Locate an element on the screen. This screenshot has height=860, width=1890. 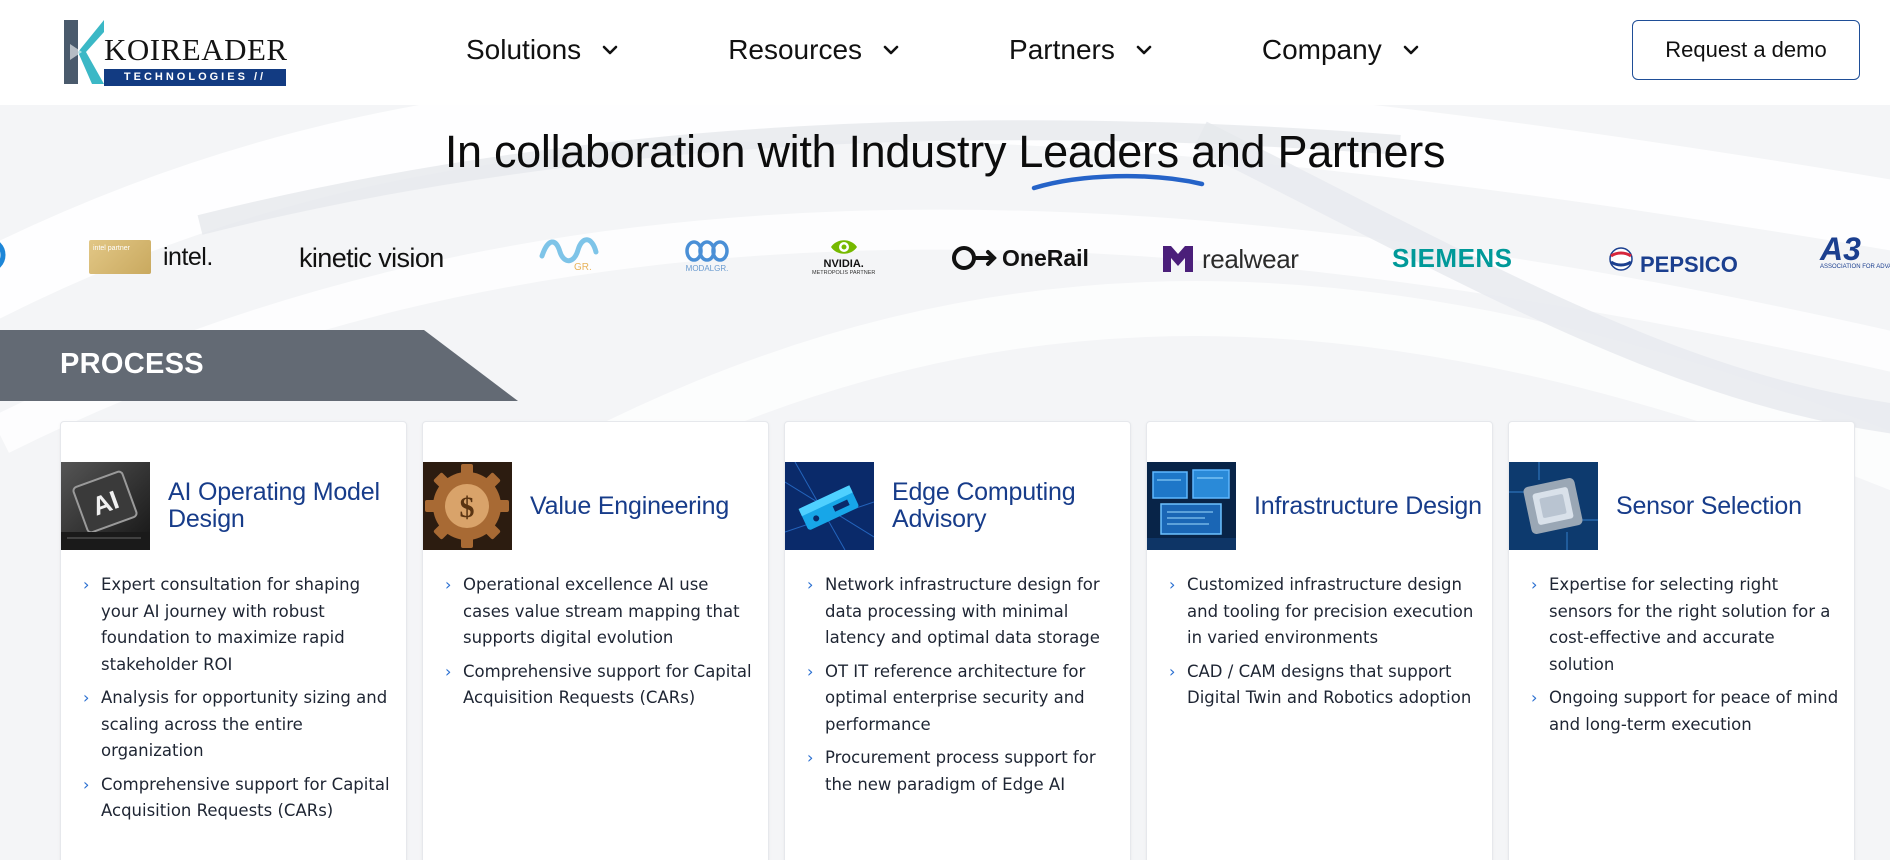
partner-logo-pepsico: PEPSICO is located at coordinates (1673, 259).